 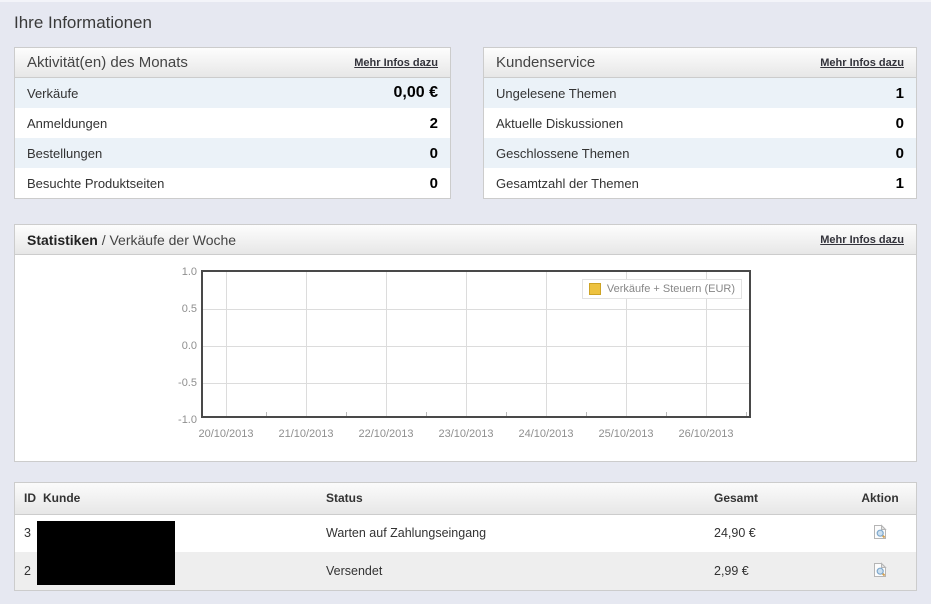 What do you see at coordinates (626, 434) in the screenshot?
I see `x-axis-tick: 25/10/2013` at bounding box center [626, 434].